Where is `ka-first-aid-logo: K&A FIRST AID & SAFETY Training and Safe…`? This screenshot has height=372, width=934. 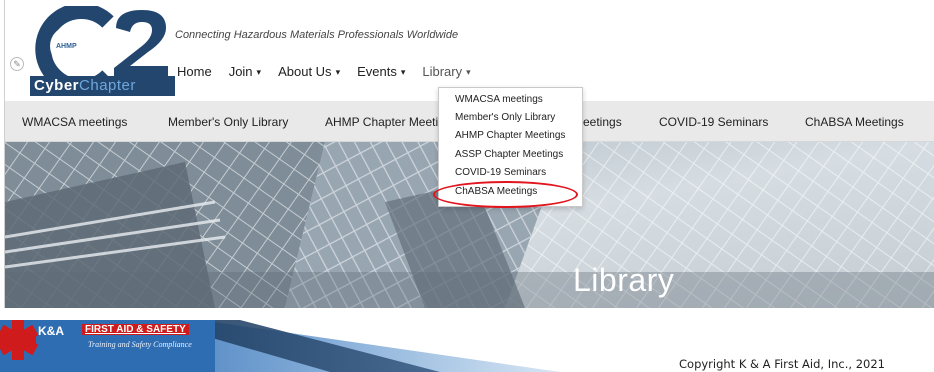 ka-first-aid-logo: K&A FIRST AID & SAFETY Training and Safe… is located at coordinates (107, 346).